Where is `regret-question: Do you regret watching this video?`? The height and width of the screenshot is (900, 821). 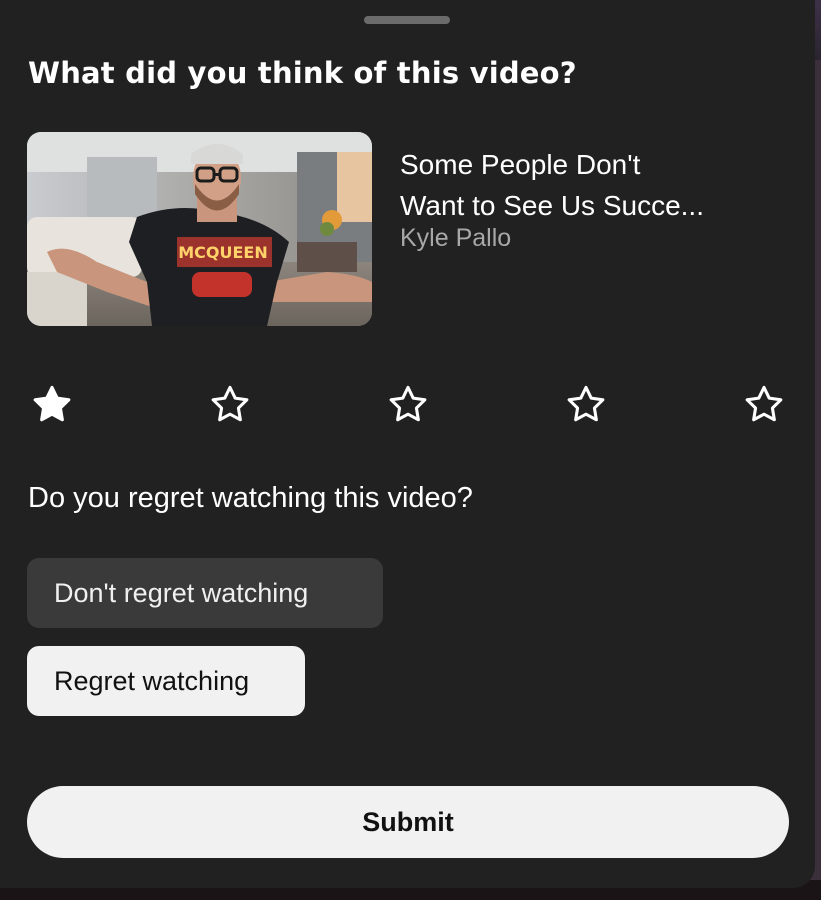
regret-question: Do you regret watching this video? is located at coordinates (250, 498).